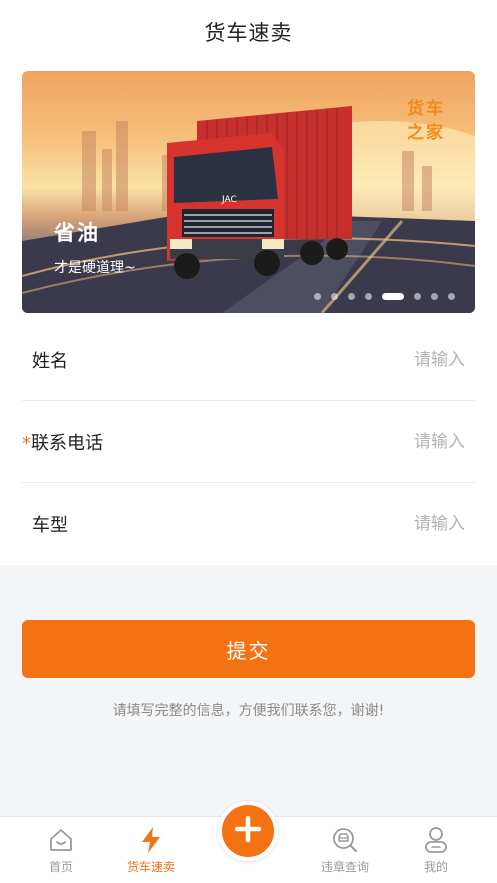 The height and width of the screenshot is (883, 497). Describe the element at coordinates (67, 443) in the screenshot. I see `phone-label: 联系电话` at that location.